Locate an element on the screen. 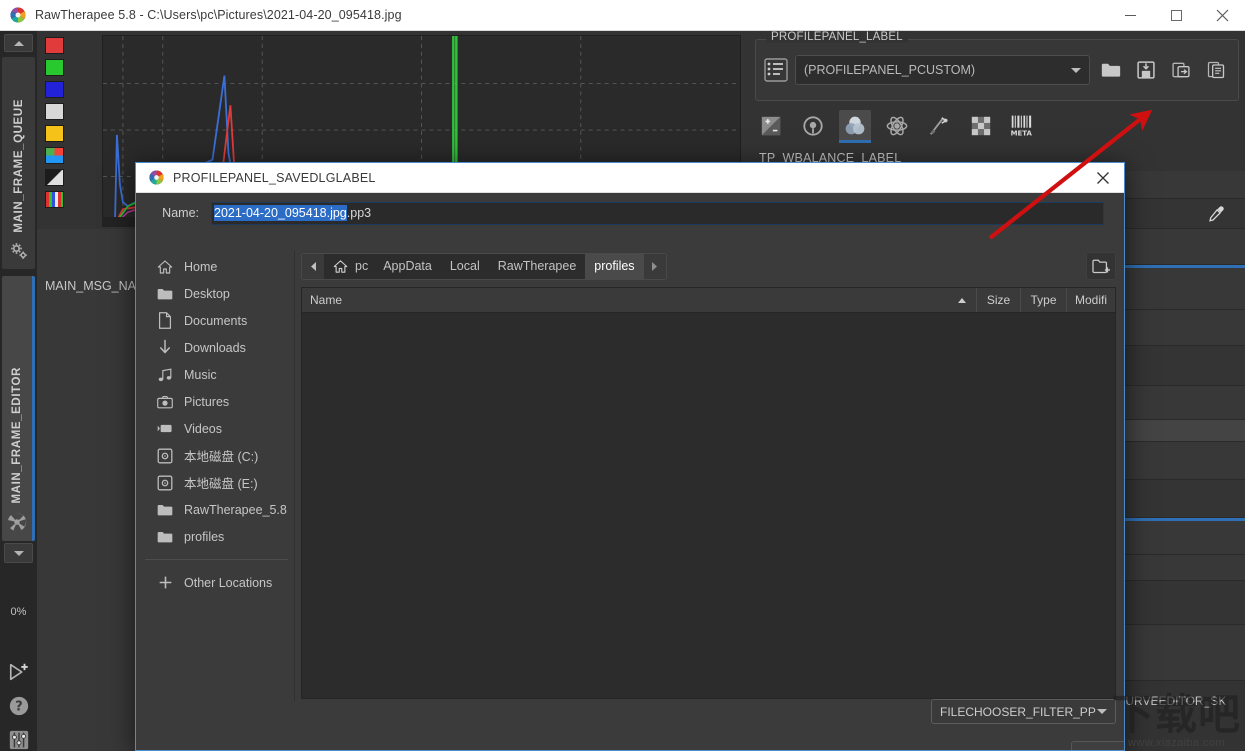  column-header-size: Size is located at coordinates (999, 300).